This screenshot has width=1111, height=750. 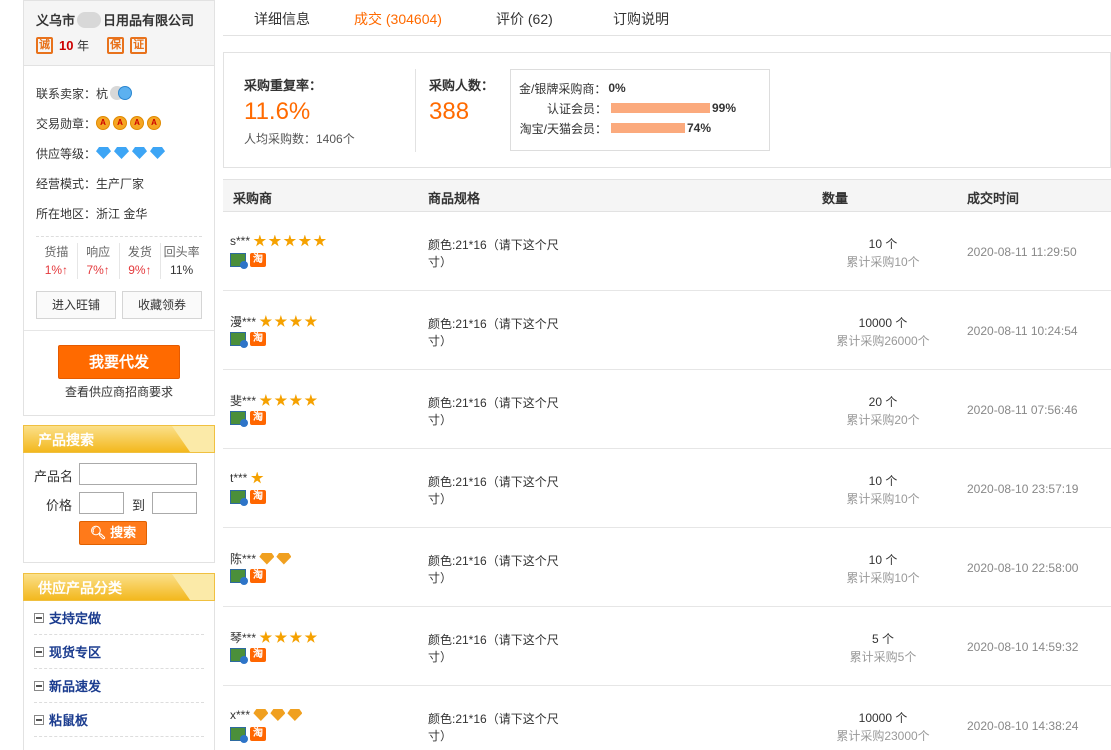 What do you see at coordinates (119, 391) in the screenshot?
I see `dropship-requirements-link: 查看供应商招商要求` at bounding box center [119, 391].